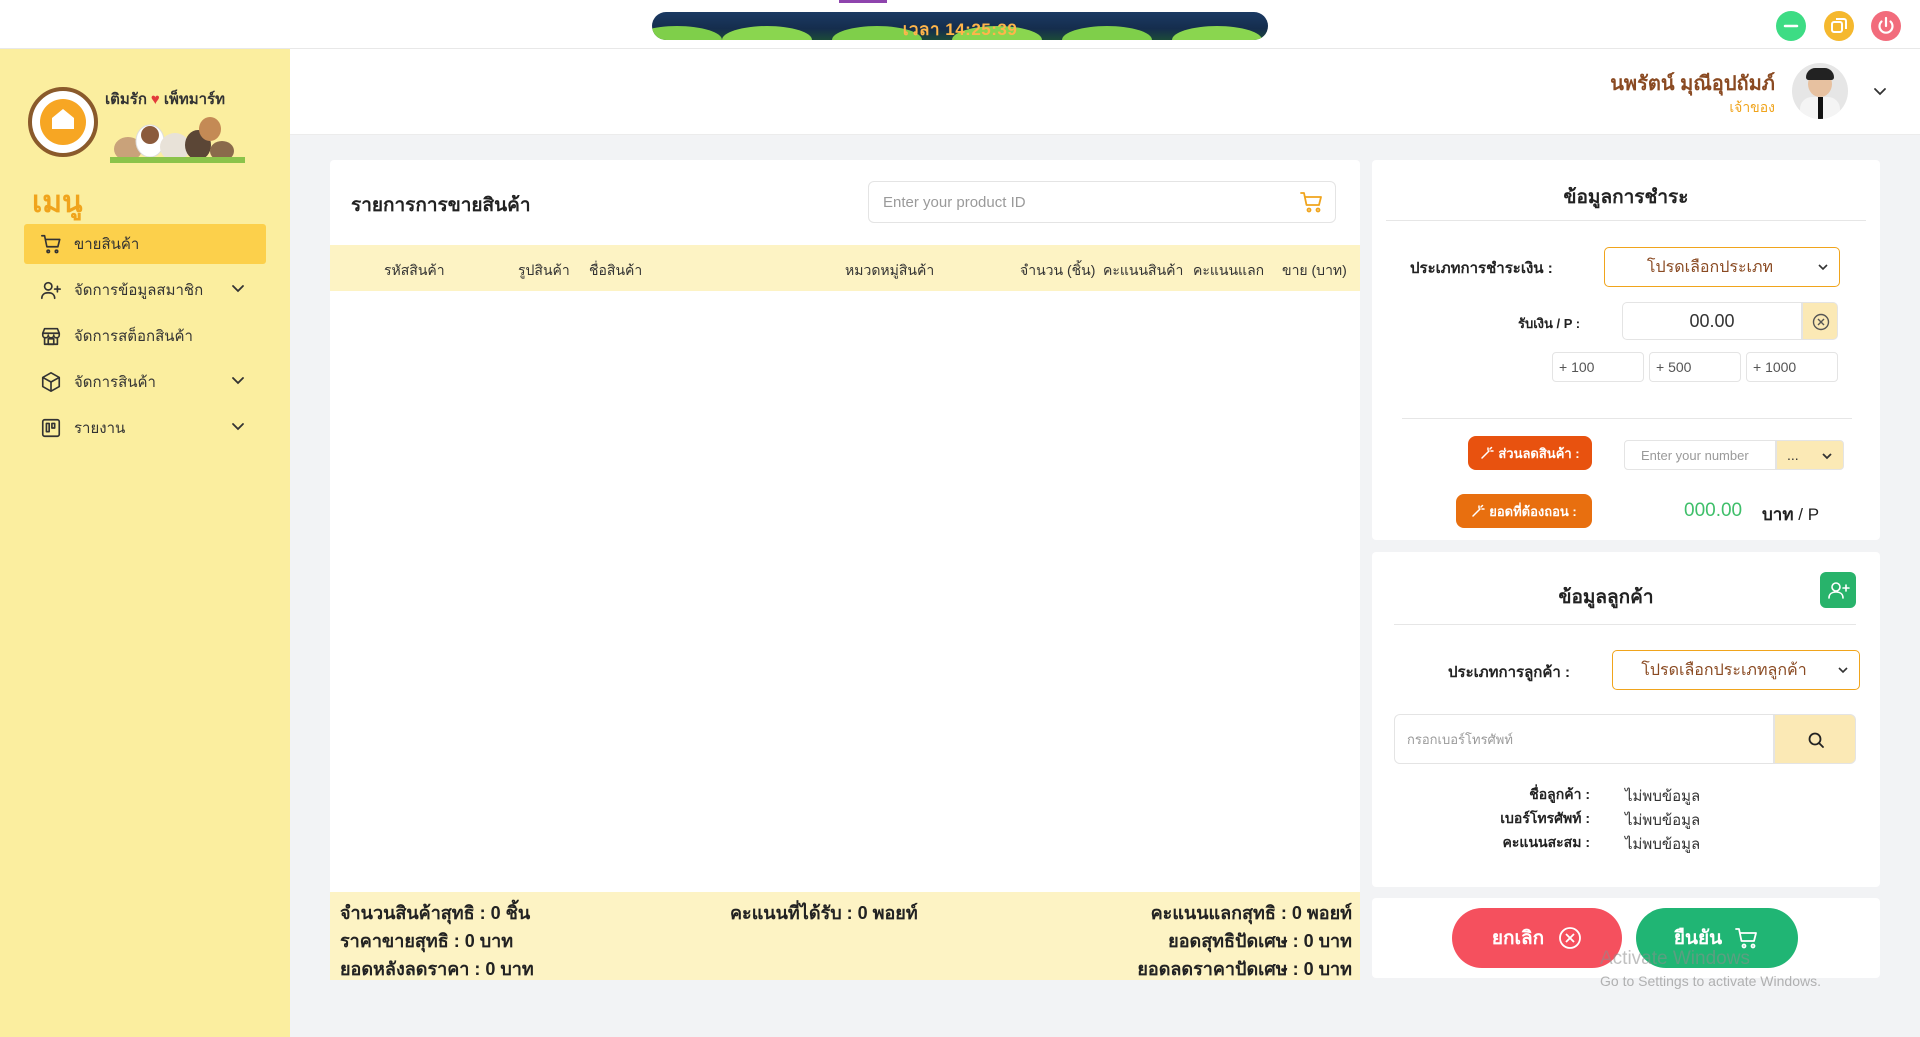 The height and width of the screenshot is (1037, 1920). Describe the element at coordinates (1244, 969) in the screenshot. I see `discount-rounded: ยอดลดราคาปัดเศษ : 0 บาท` at that location.